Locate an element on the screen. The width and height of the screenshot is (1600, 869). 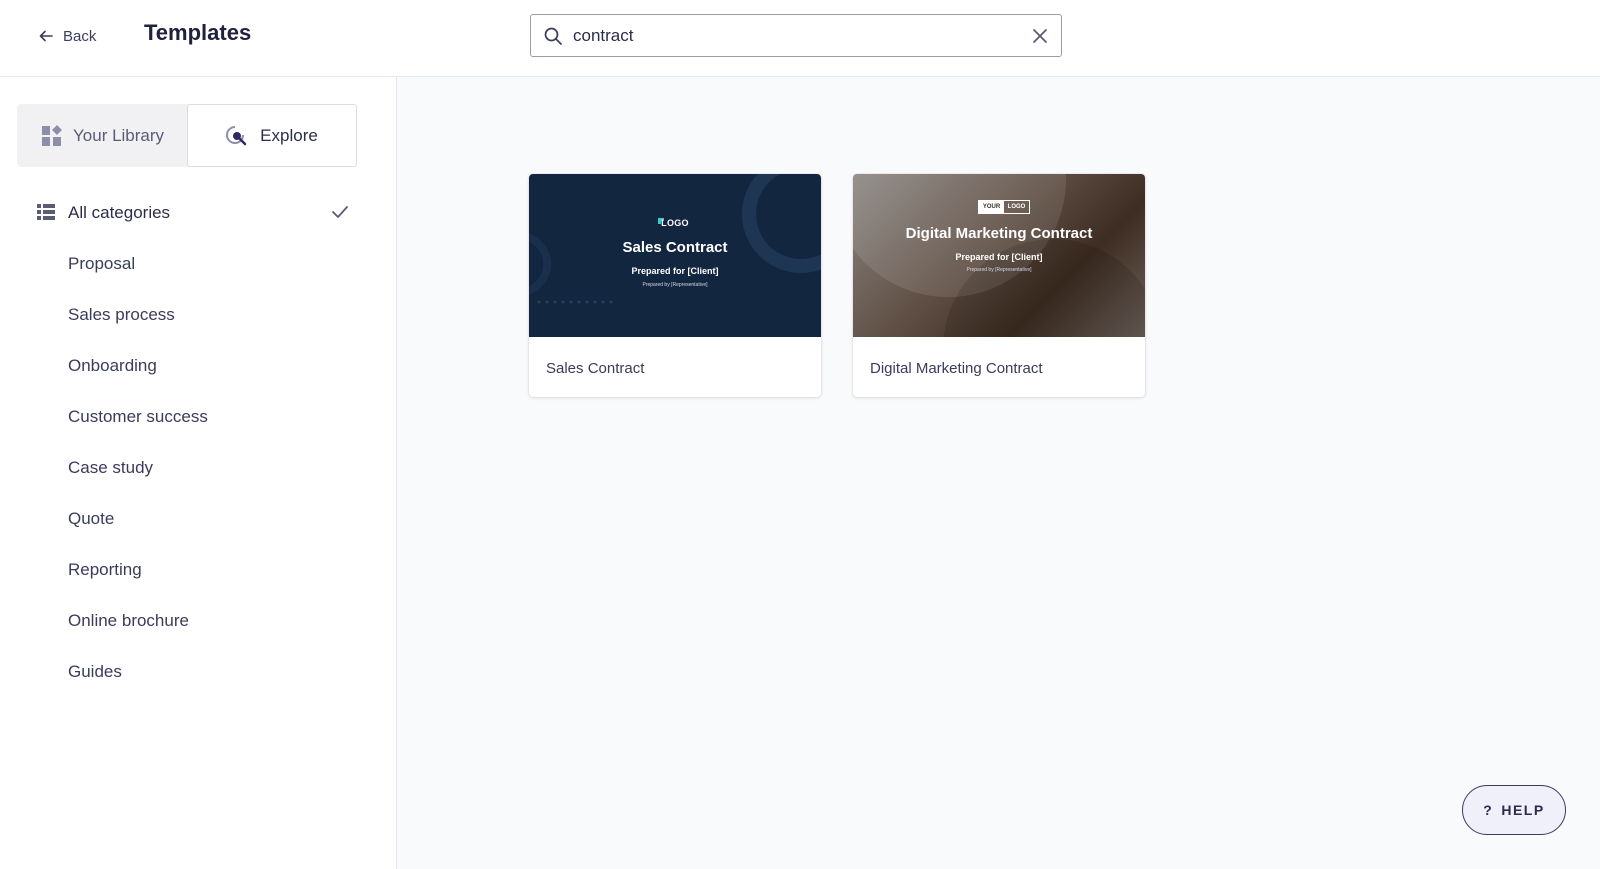
thumbnail-title: Digital Marketing Contract is located at coordinates (999, 233).